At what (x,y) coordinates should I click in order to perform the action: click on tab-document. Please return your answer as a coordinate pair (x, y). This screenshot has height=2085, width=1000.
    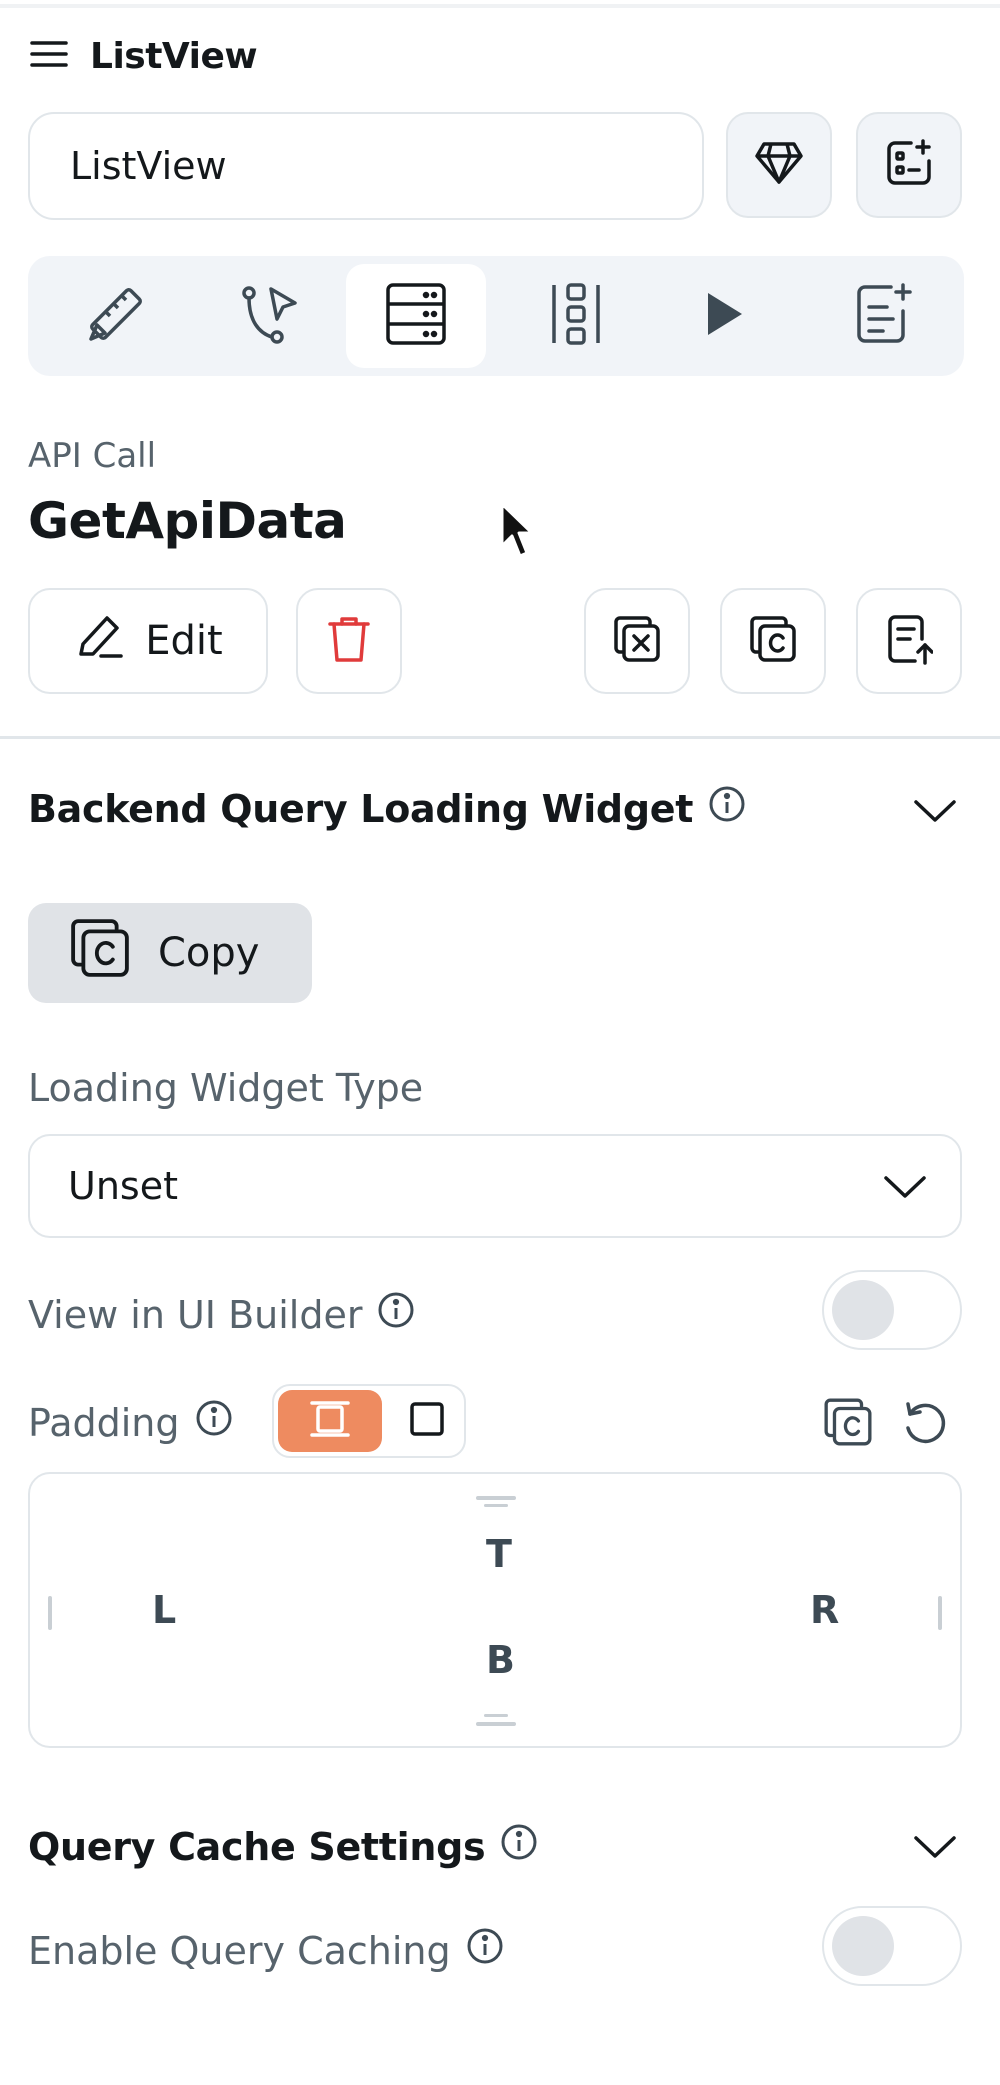
    Looking at the image, I should click on (884, 316).